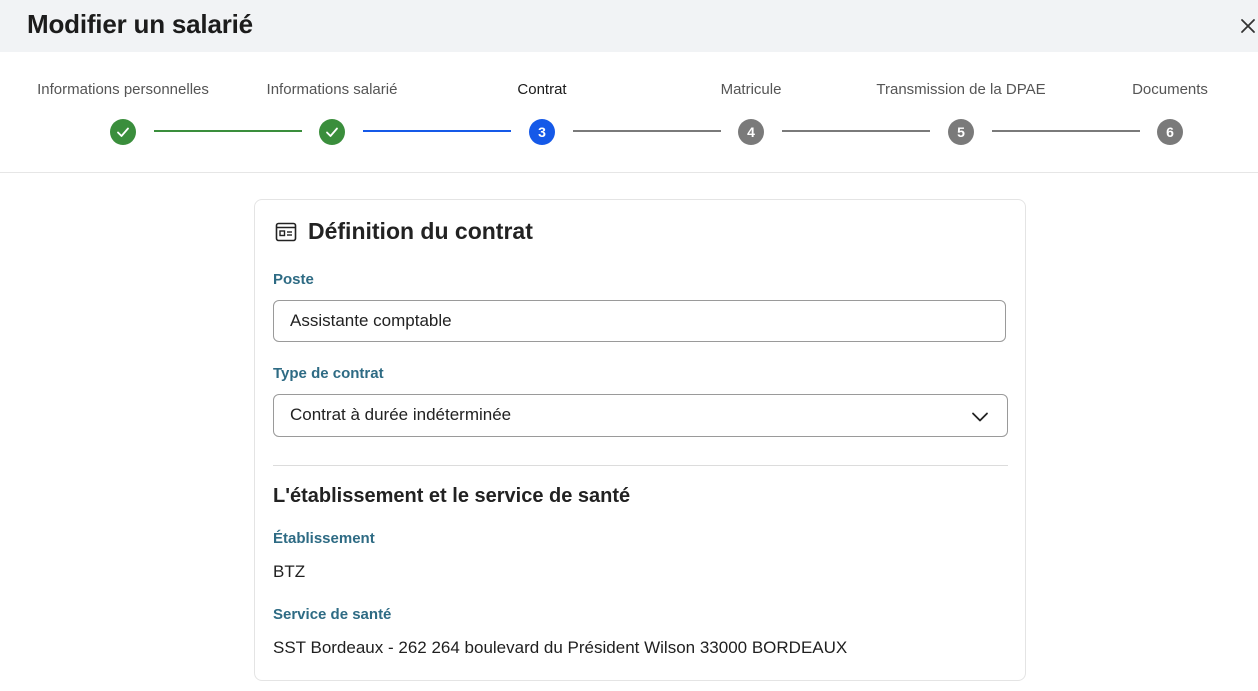 This screenshot has width=1258, height=691. What do you see at coordinates (332, 614) in the screenshot?
I see `service-sante-label: Service de santé` at bounding box center [332, 614].